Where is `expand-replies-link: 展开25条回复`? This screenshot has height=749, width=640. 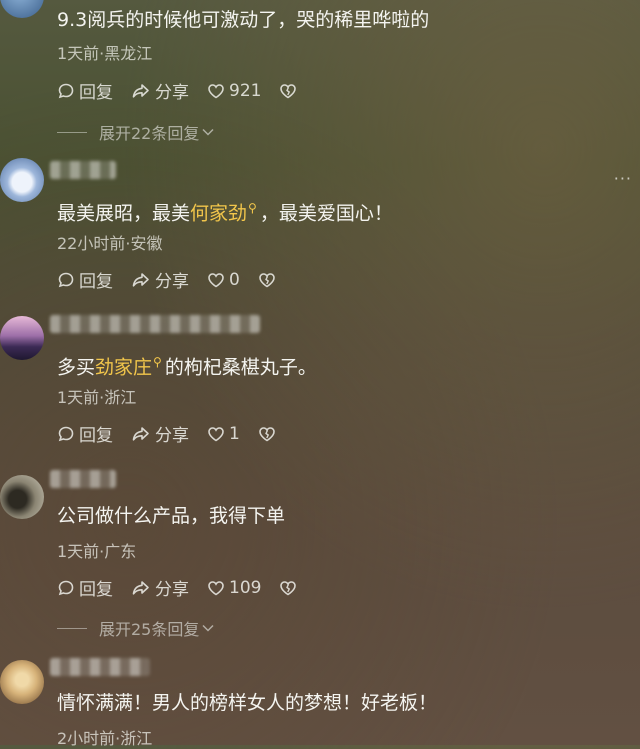
expand-replies-link: 展开25条回复 is located at coordinates (136, 628).